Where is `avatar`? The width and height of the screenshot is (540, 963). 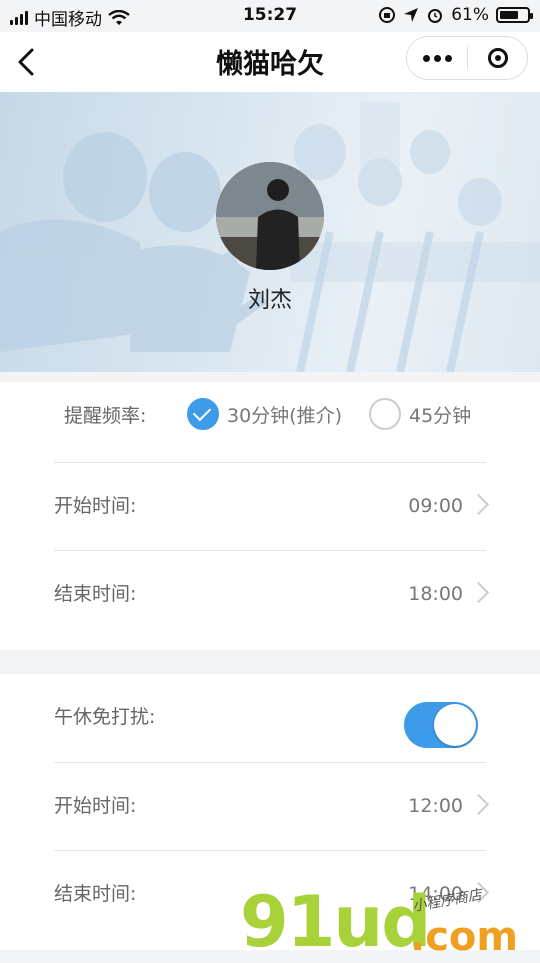
avatar is located at coordinates (270, 216).